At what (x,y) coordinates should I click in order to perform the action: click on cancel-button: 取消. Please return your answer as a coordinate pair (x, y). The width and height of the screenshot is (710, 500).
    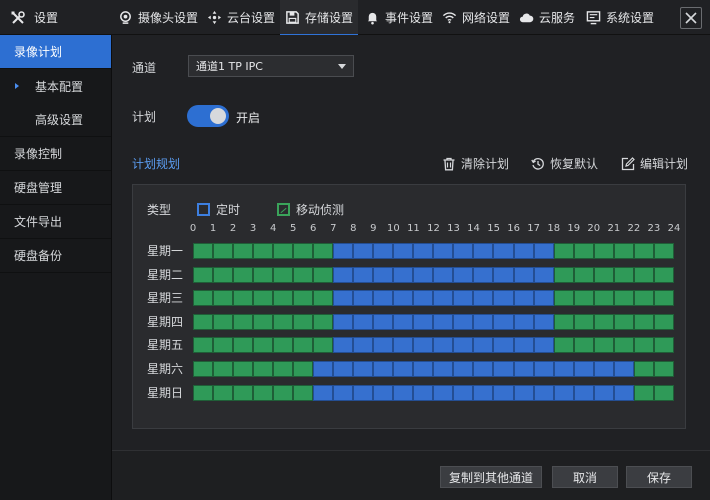
    Looking at the image, I should click on (585, 477).